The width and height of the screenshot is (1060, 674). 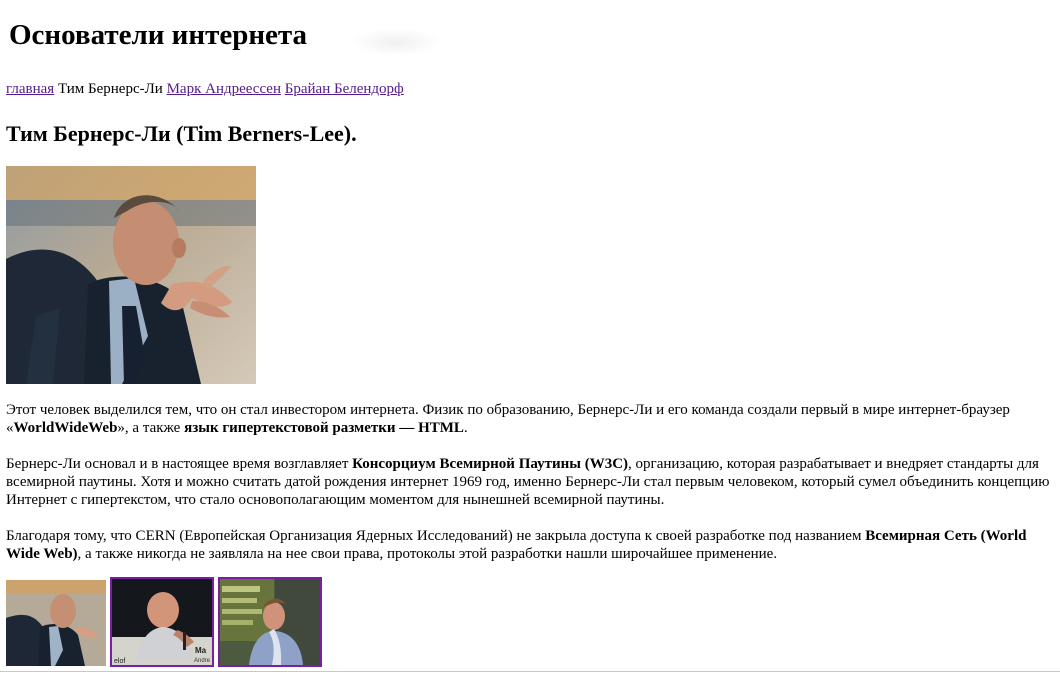 What do you see at coordinates (396, 42) in the screenshot?
I see `title-shadow-decoration` at bounding box center [396, 42].